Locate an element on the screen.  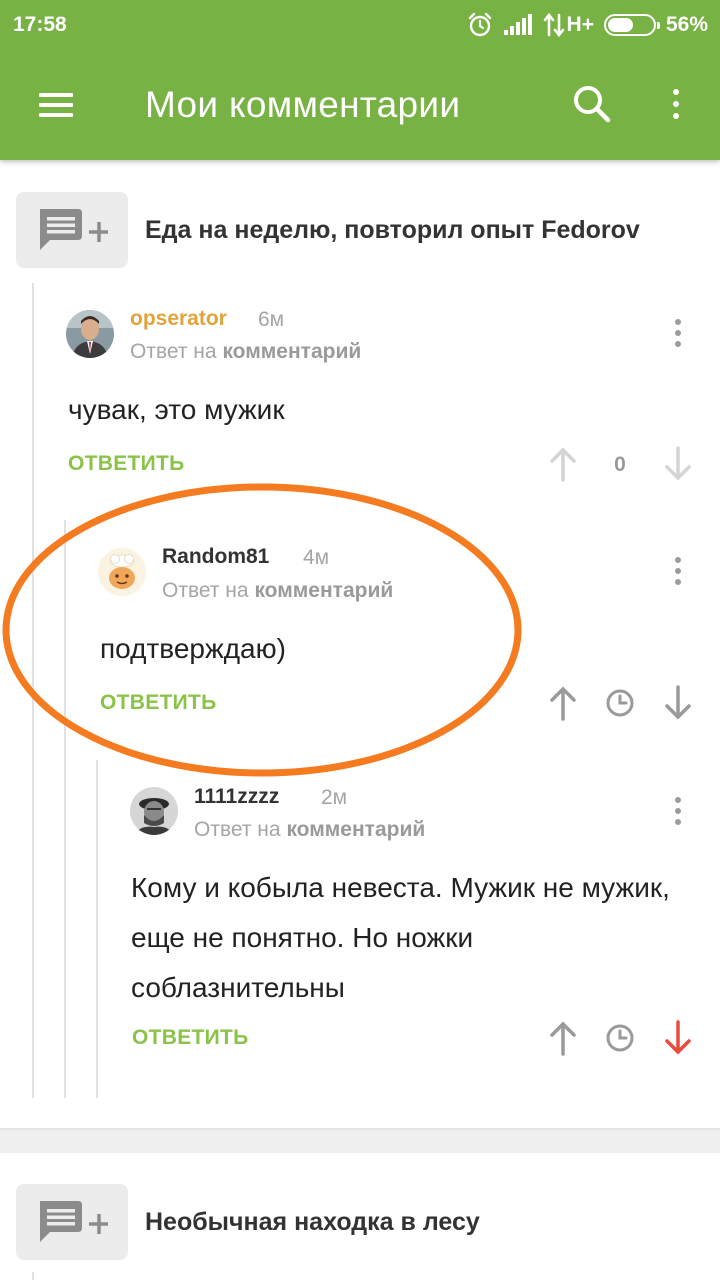
more-vert-icon is located at coordinates (676, 104).